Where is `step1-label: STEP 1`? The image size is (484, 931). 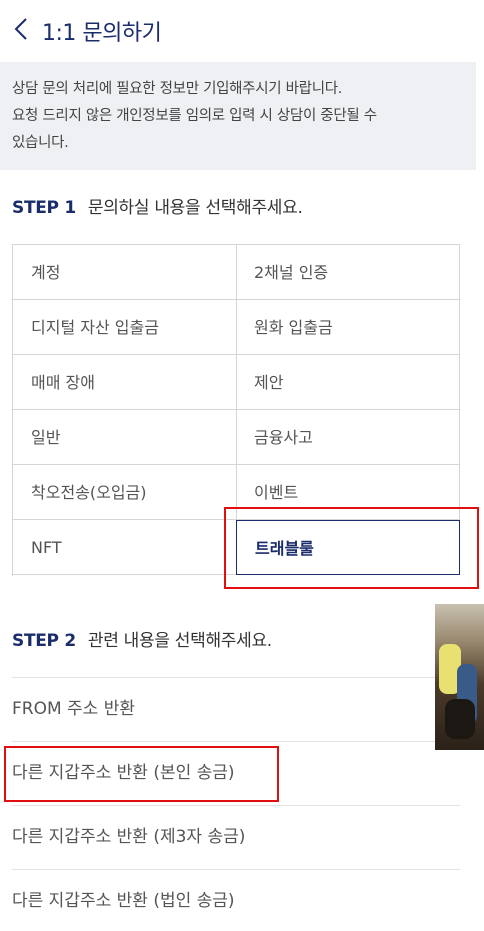 step1-label: STEP 1 is located at coordinates (44, 208).